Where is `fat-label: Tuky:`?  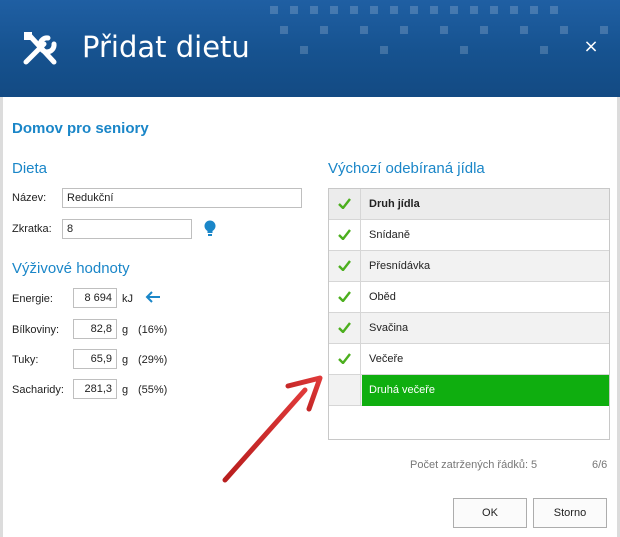
fat-label: Tuky: is located at coordinates (25, 360).